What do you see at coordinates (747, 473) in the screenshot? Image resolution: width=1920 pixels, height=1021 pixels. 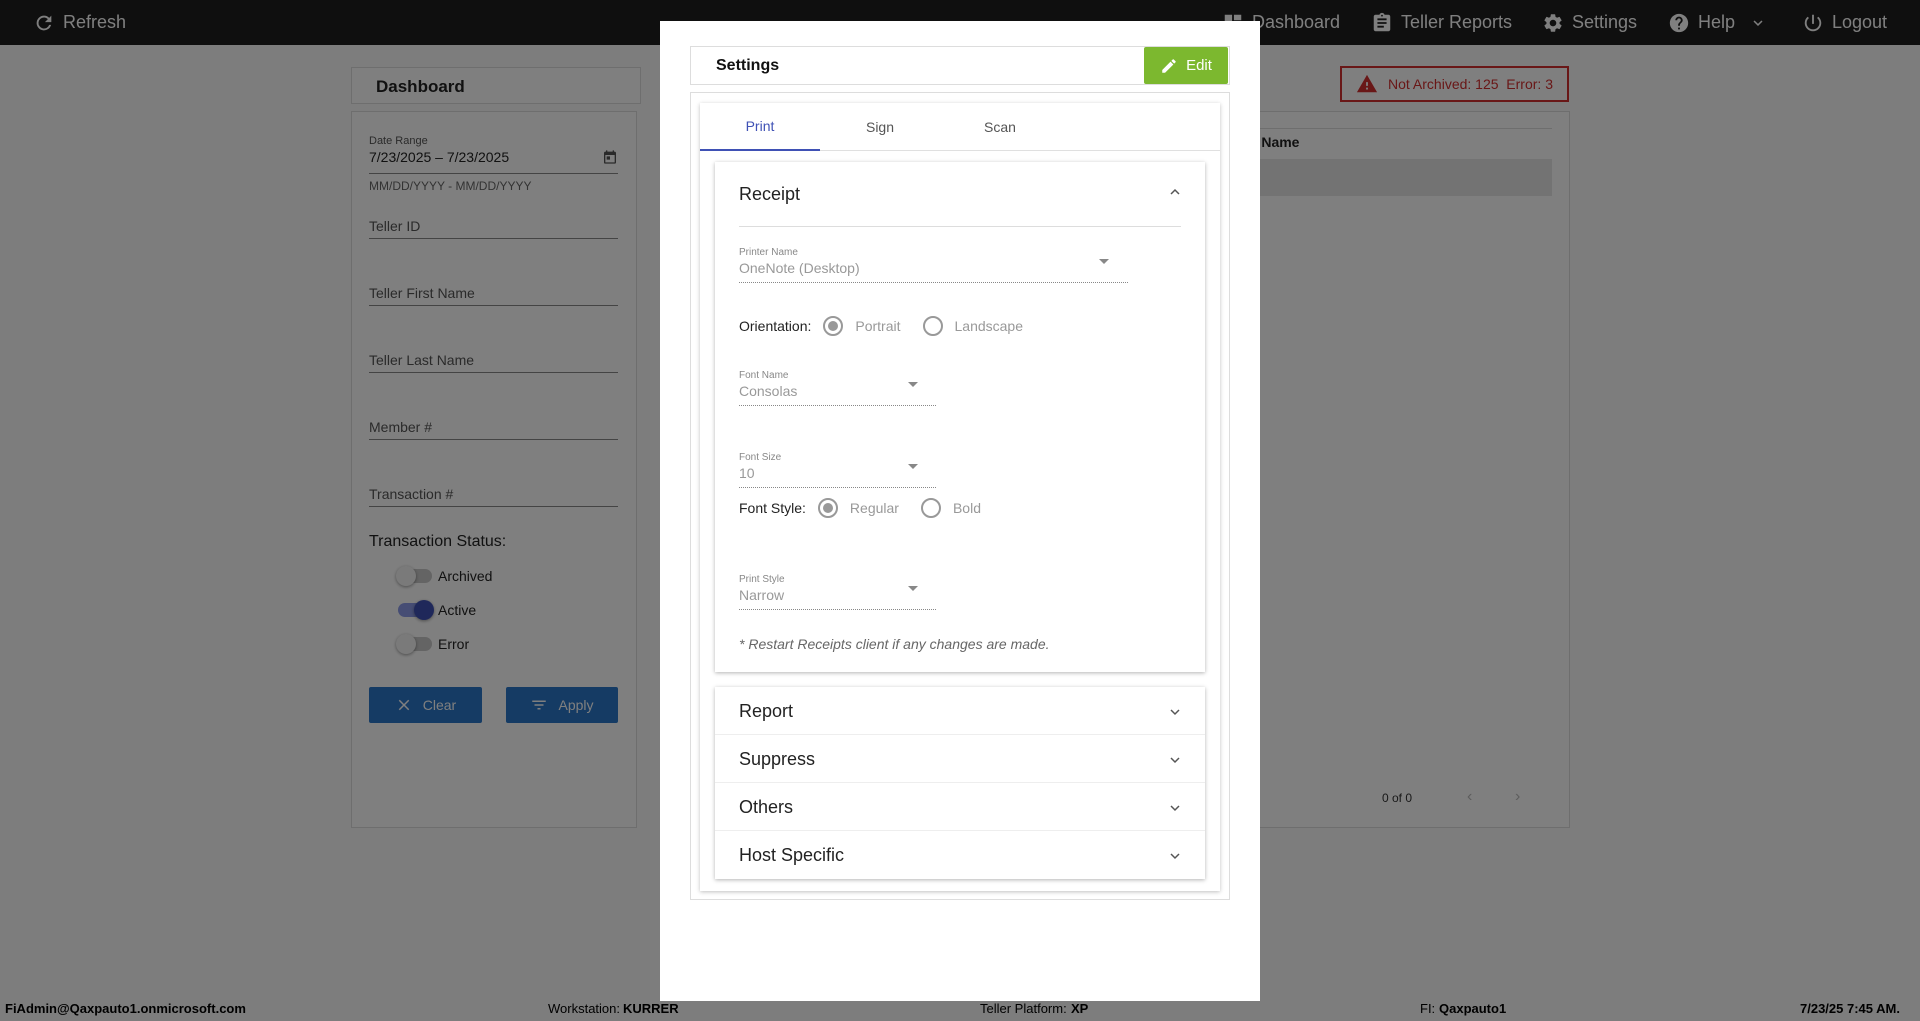 I see `font-size-value: 10` at bounding box center [747, 473].